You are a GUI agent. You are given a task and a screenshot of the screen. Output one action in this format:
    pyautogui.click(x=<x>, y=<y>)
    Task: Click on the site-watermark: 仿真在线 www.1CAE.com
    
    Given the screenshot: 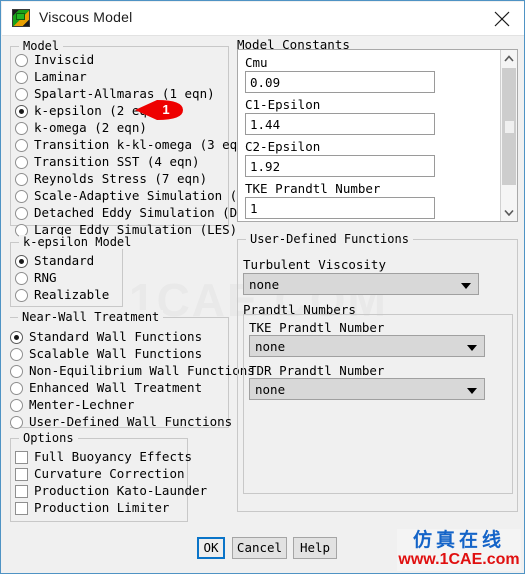 What is the action you would take?
    pyautogui.click(x=459, y=550)
    